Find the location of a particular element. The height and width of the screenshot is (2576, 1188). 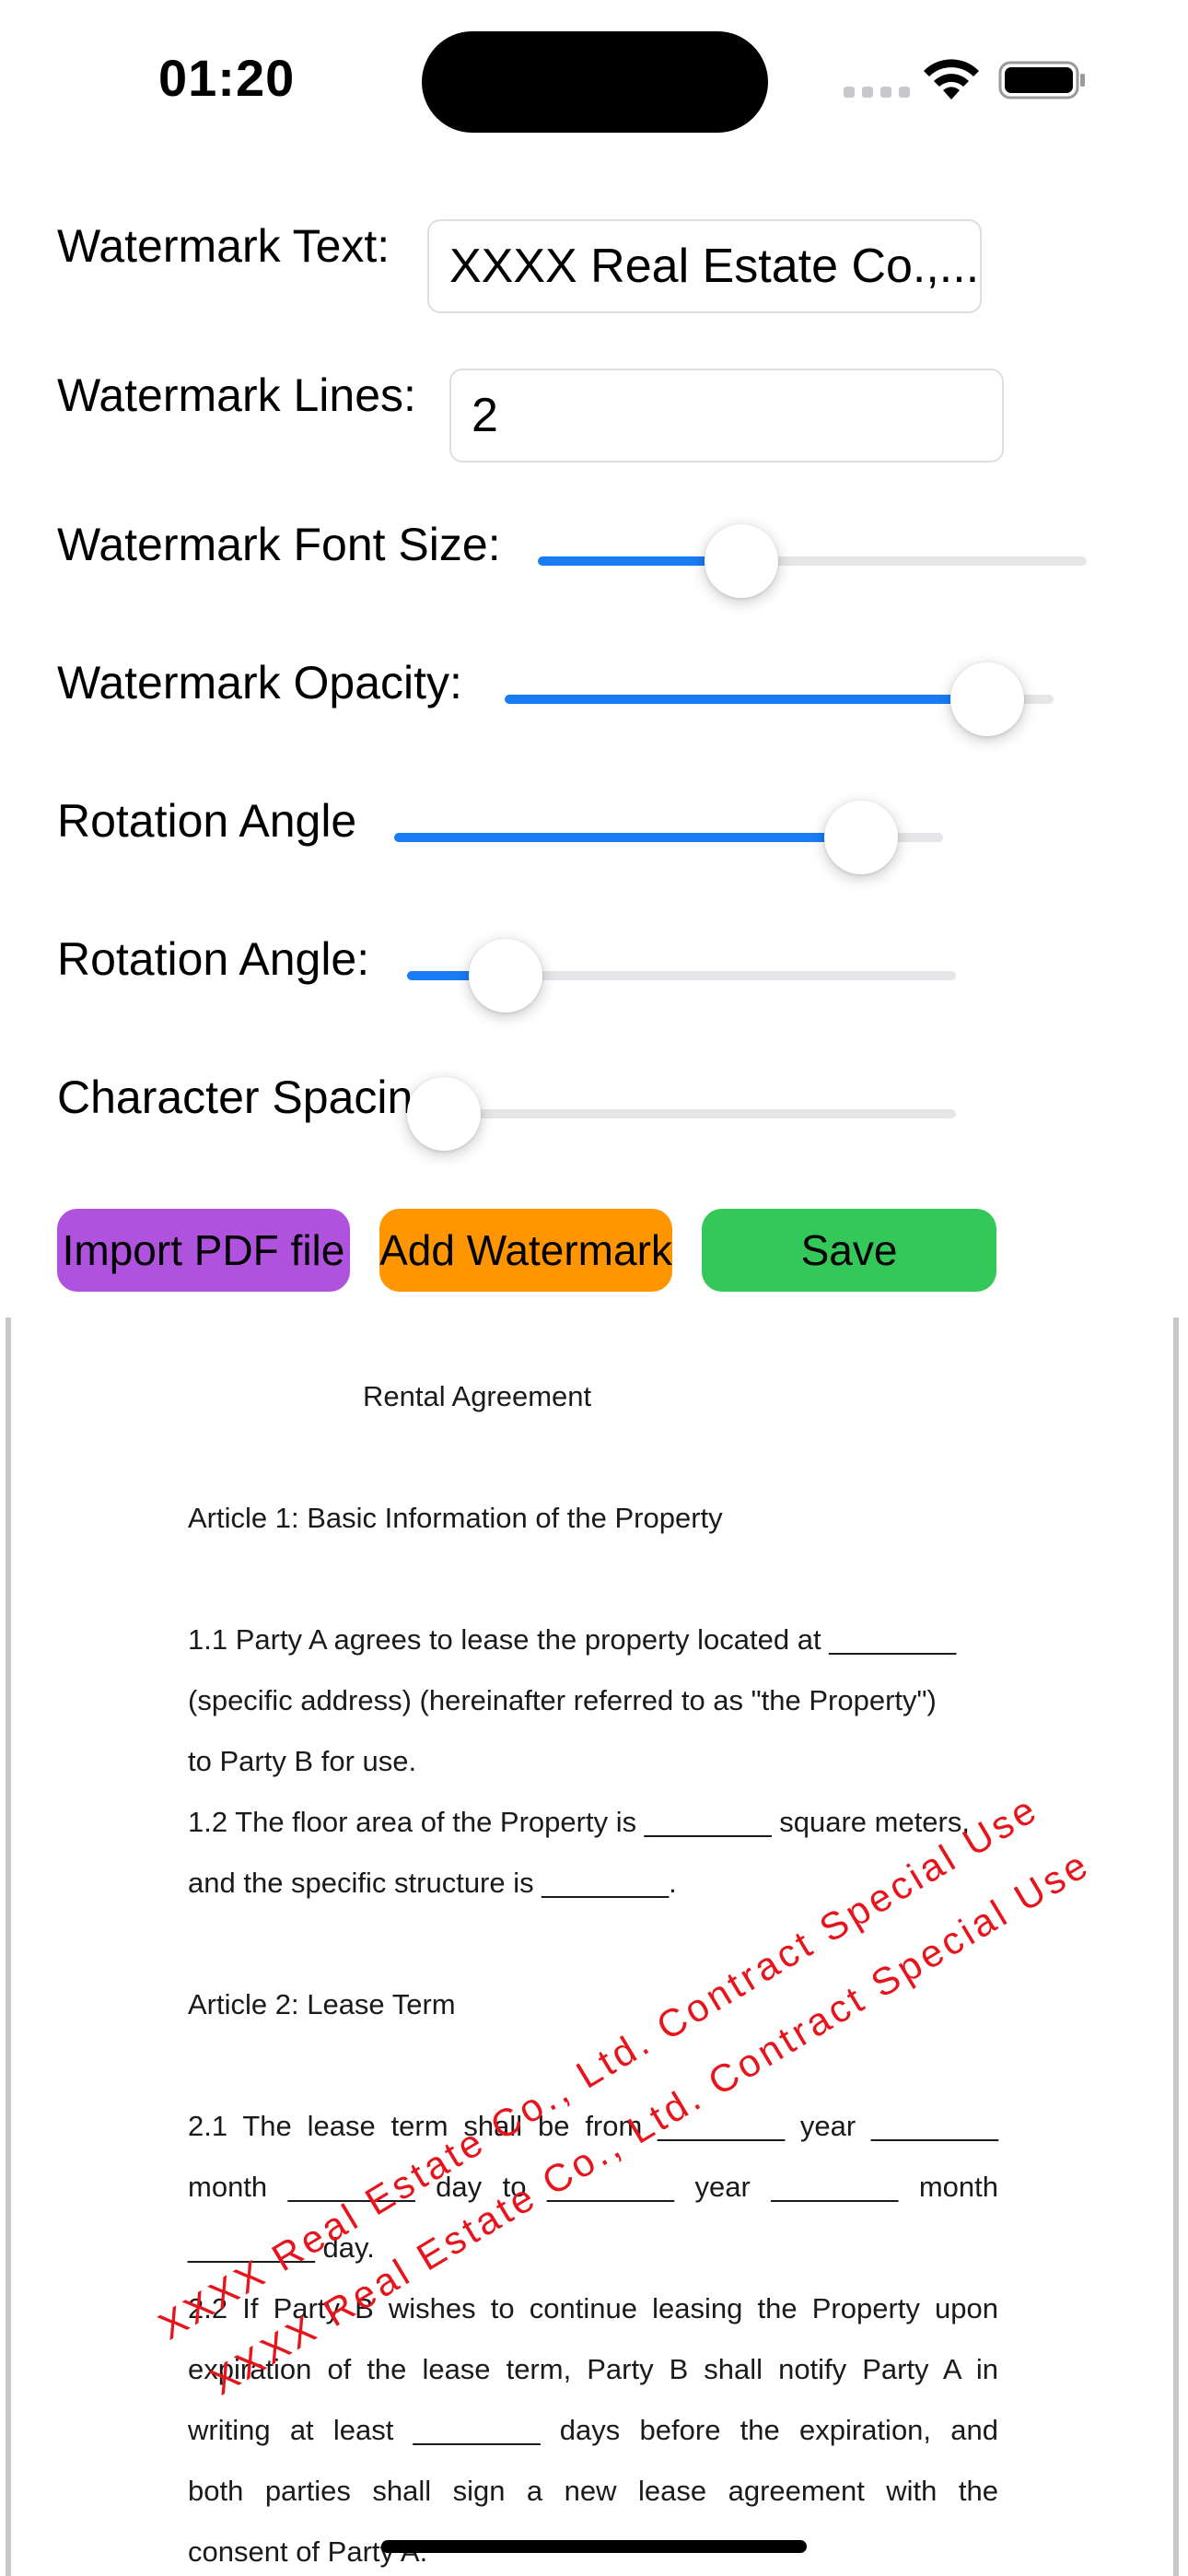

save-button: Save is located at coordinates (849, 1250).